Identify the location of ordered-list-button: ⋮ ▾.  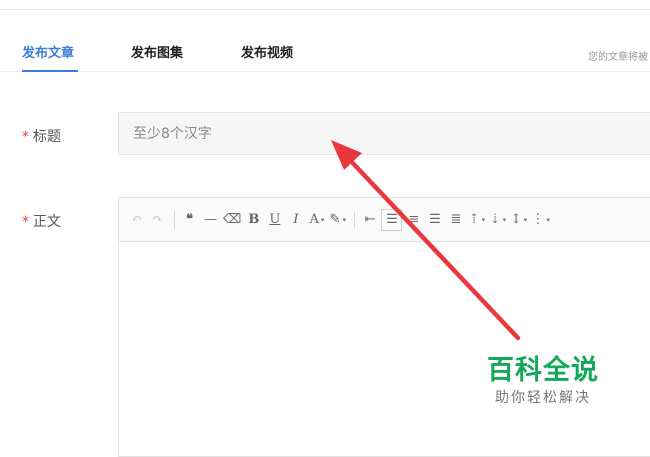
(540, 220).